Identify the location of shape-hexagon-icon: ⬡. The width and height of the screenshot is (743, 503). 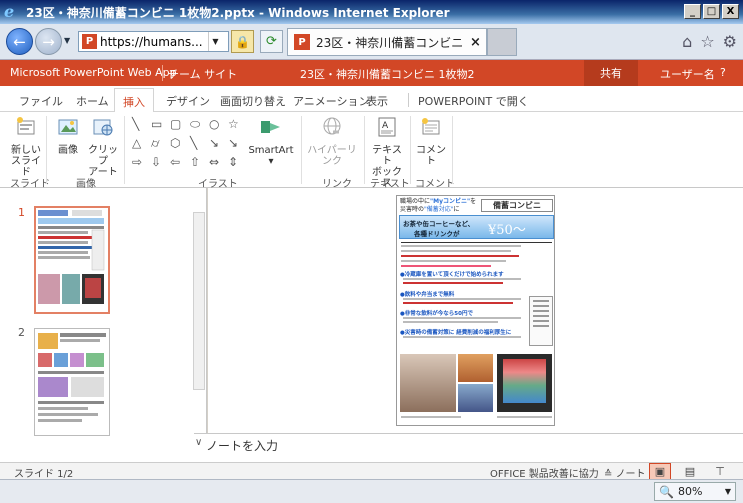
(175, 143).